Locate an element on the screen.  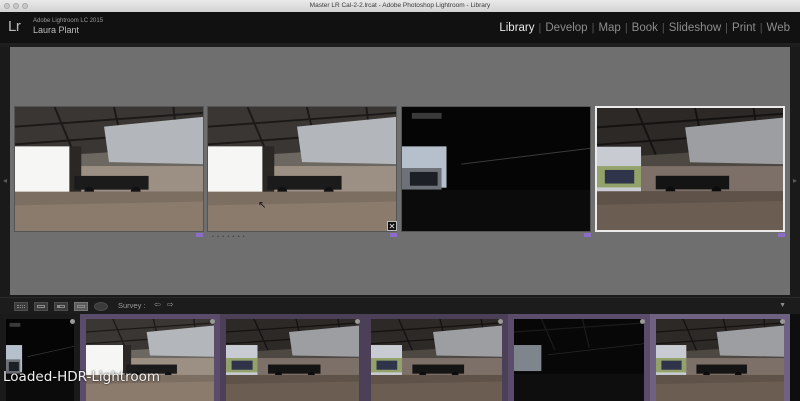
module-web: Web is located at coordinates (778, 28).